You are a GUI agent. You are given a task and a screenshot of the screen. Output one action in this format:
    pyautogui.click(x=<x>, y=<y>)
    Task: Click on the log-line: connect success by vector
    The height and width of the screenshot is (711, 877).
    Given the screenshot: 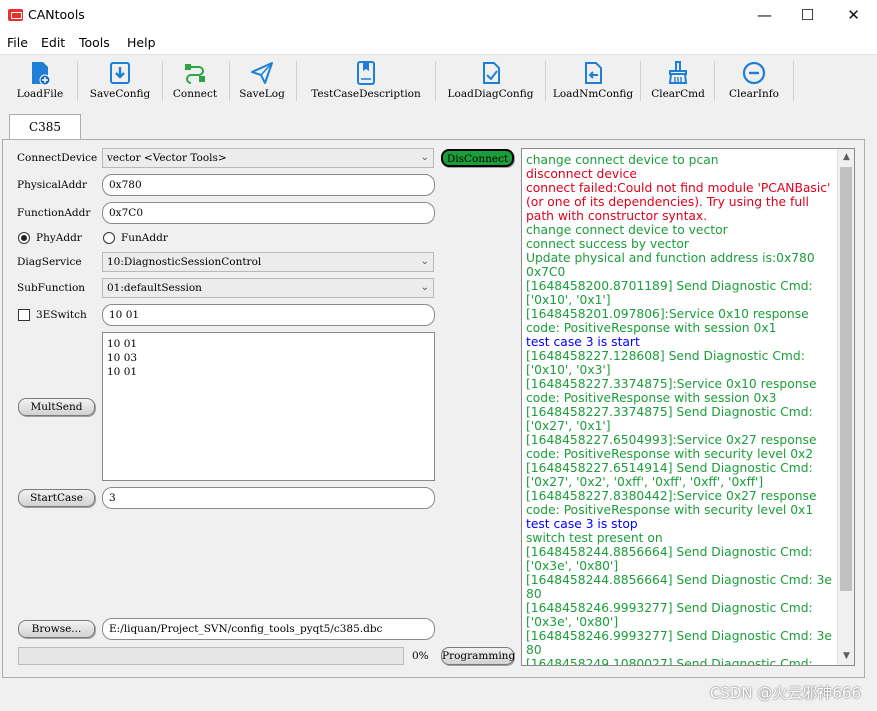 What is the action you would take?
    pyautogui.click(x=607, y=244)
    